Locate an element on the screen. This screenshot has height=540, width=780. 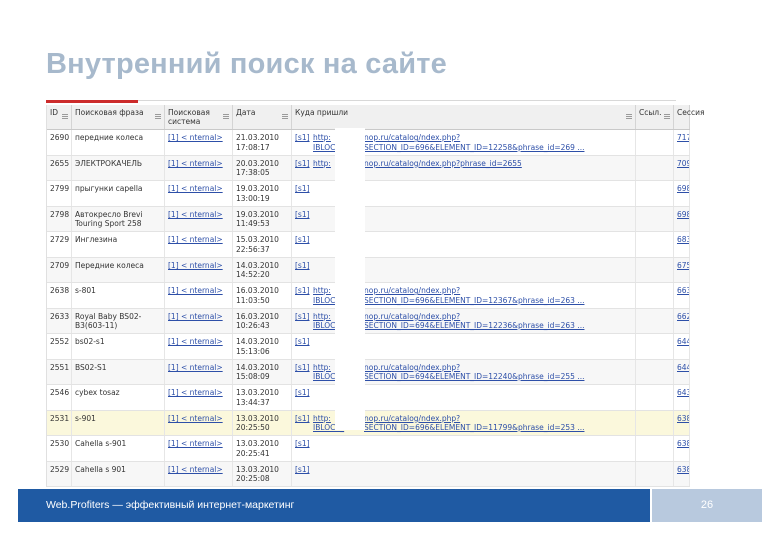
slide-title: Внутренний поиск на сайте is located at coordinates (246, 64).